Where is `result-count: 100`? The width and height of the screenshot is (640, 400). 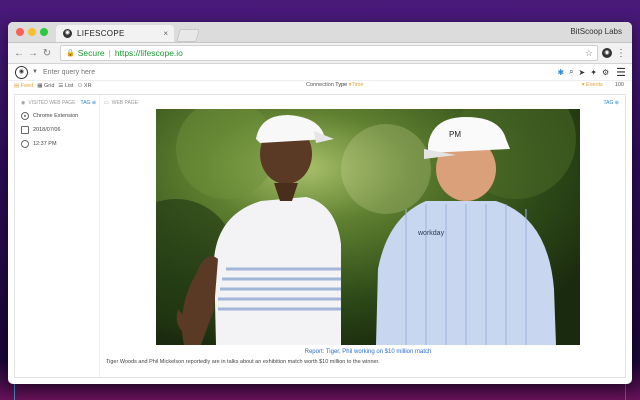
result-count: 100 is located at coordinates (619, 85).